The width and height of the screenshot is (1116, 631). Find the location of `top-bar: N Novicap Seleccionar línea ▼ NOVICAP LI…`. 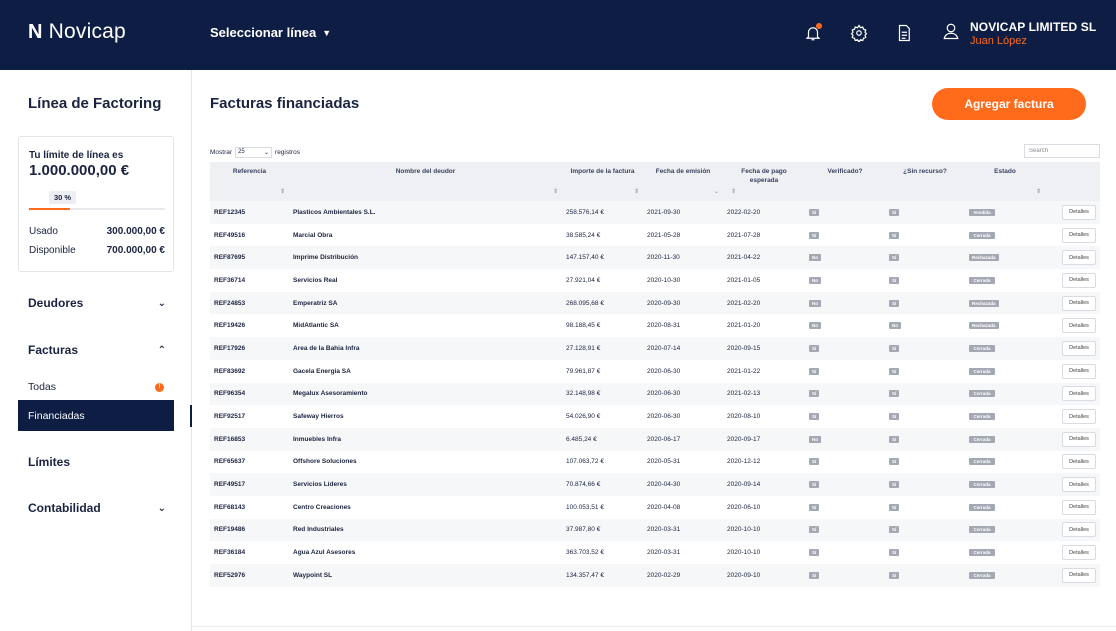

top-bar: N Novicap Seleccionar línea ▼ NOVICAP LI… is located at coordinates (558, 35).